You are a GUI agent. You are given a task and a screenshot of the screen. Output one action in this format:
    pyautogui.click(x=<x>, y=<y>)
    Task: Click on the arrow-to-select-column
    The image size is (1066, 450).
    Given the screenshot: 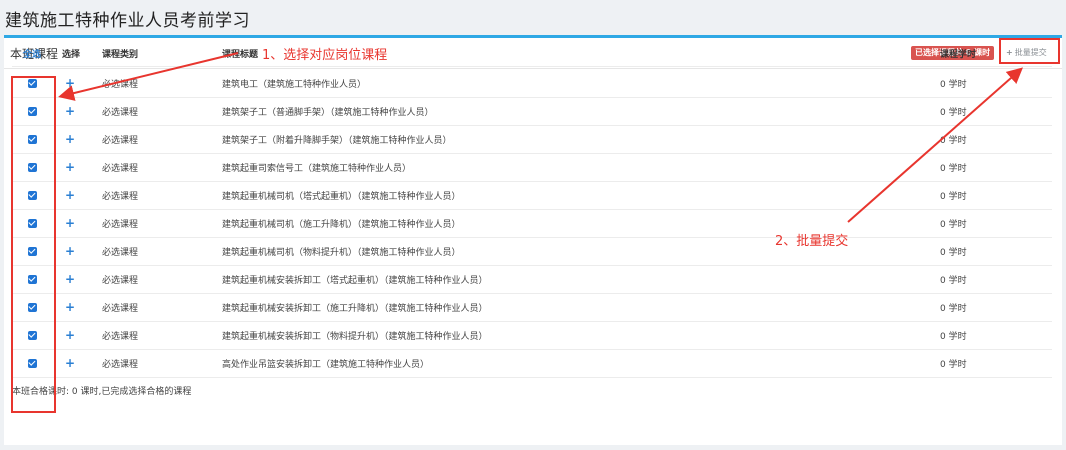 What is the action you would take?
    pyautogui.click(x=148, y=76)
    